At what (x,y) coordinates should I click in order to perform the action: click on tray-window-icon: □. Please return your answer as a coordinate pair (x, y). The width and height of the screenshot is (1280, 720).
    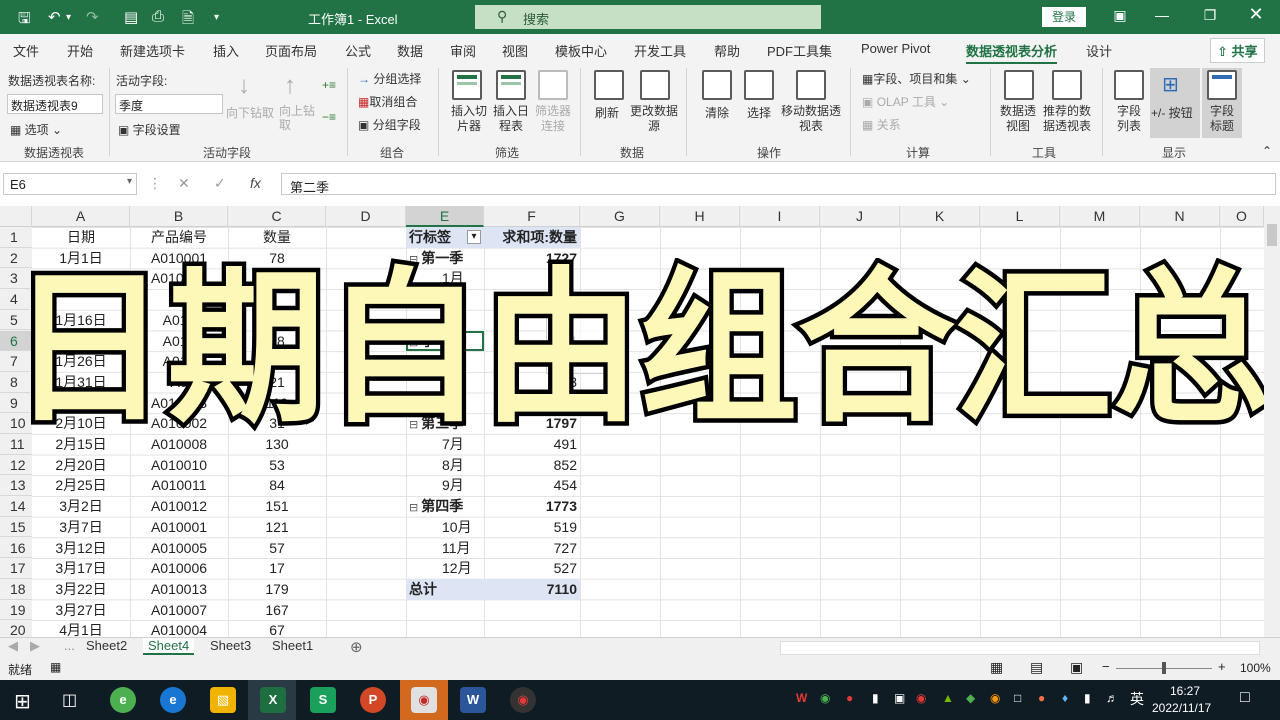
    Looking at the image, I should click on (1017, 698).